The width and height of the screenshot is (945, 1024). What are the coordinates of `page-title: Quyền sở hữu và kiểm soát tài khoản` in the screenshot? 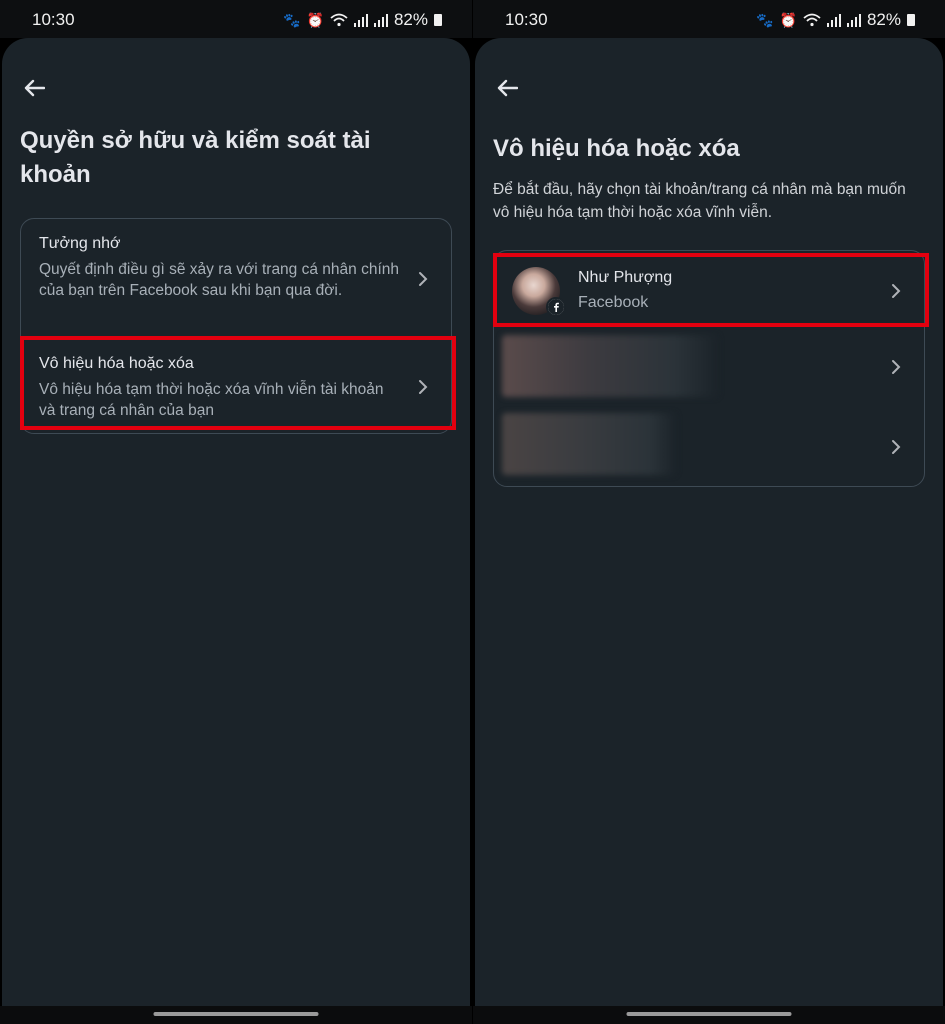 It's located at (195, 157).